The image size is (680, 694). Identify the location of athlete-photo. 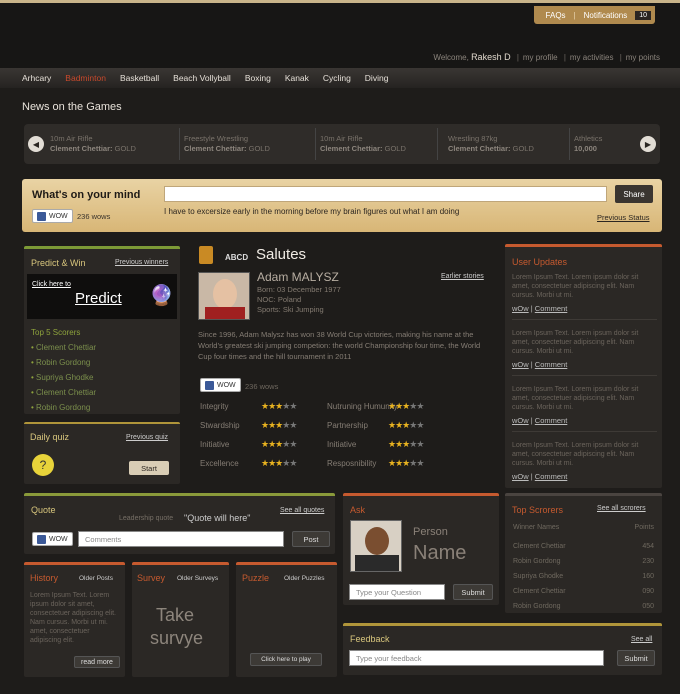
(224, 296).